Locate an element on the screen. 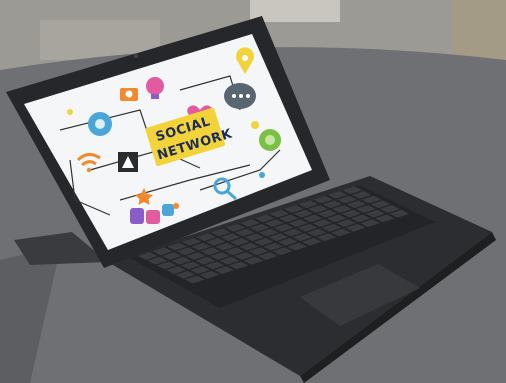  front-camera-icon is located at coordinates (136, 56).